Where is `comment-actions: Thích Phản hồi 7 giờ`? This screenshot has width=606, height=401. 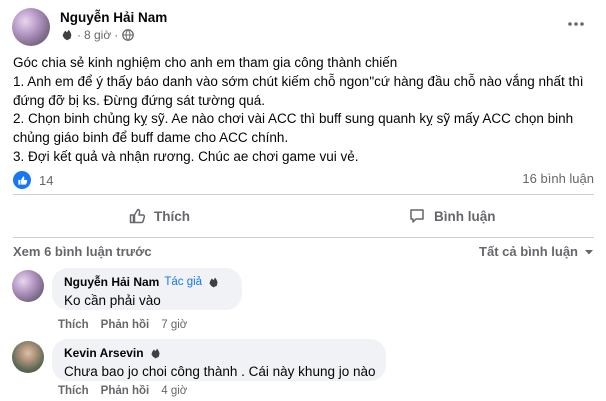 comment-actions: Thích Phản hồi 7 giờ is located at coordinates (122, 325).